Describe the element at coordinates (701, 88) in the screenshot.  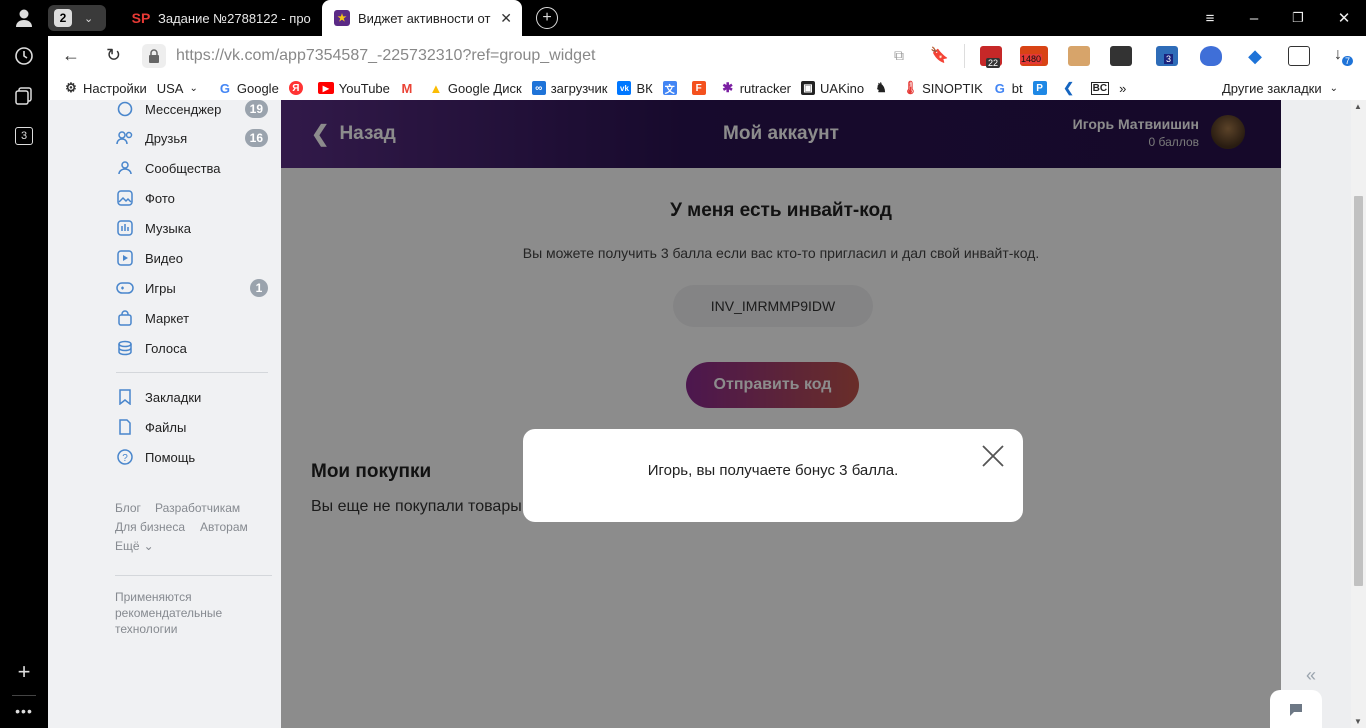
I see `bookmark-f: F` at that location.